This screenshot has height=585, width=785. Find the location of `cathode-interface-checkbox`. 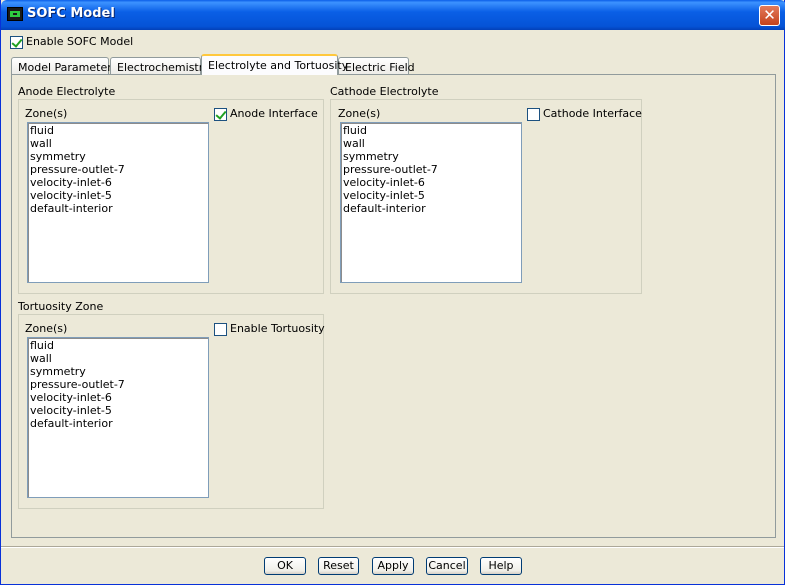

cathode-interface-checkbox is located at coordinates (533, 114).